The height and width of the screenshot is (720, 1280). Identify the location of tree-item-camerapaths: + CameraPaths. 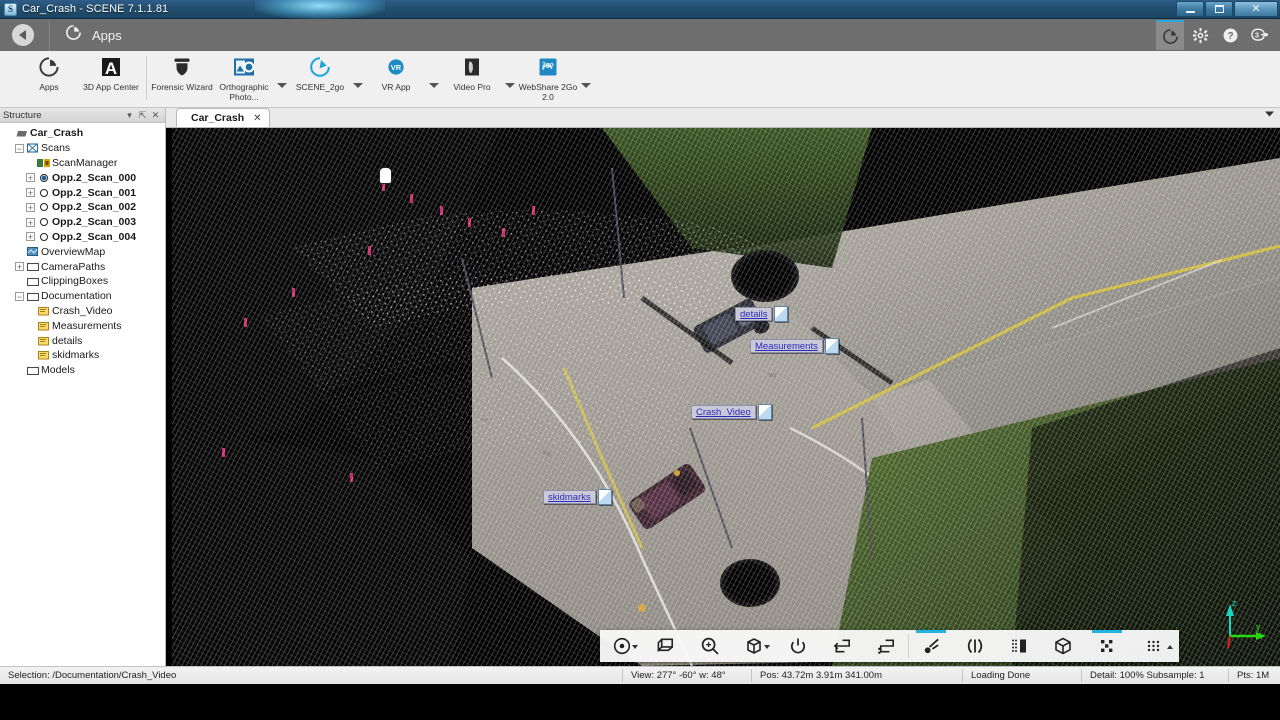
(84, 266).